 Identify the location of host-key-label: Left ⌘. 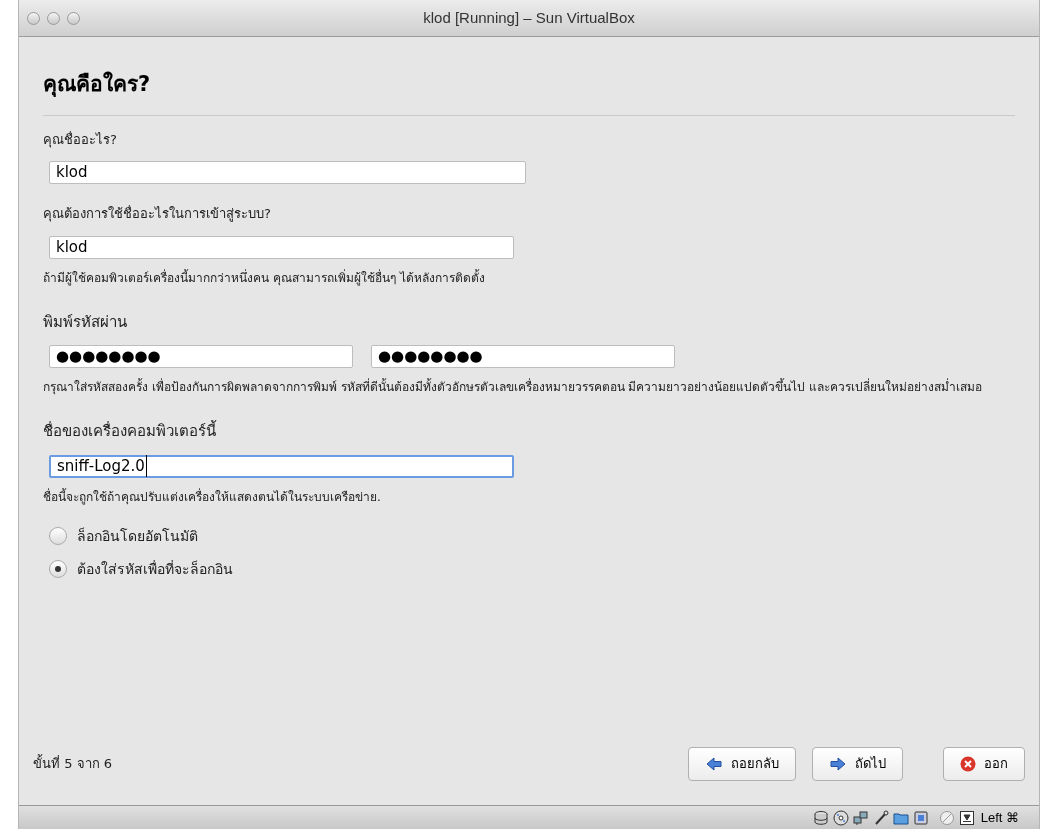
(999, 817).